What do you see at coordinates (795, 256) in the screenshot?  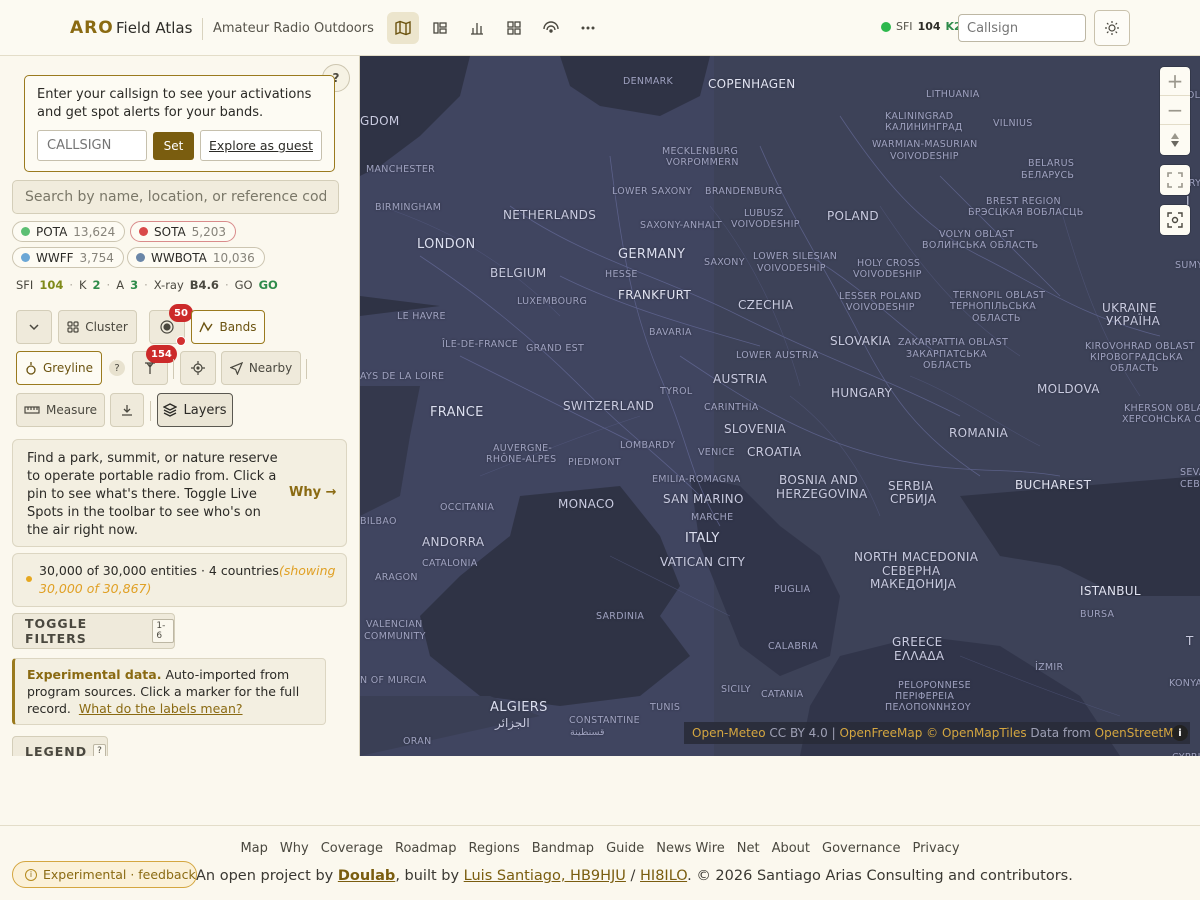 I see `map-place-label: LOWER SILESIAN` at bounding box center [795, 256].